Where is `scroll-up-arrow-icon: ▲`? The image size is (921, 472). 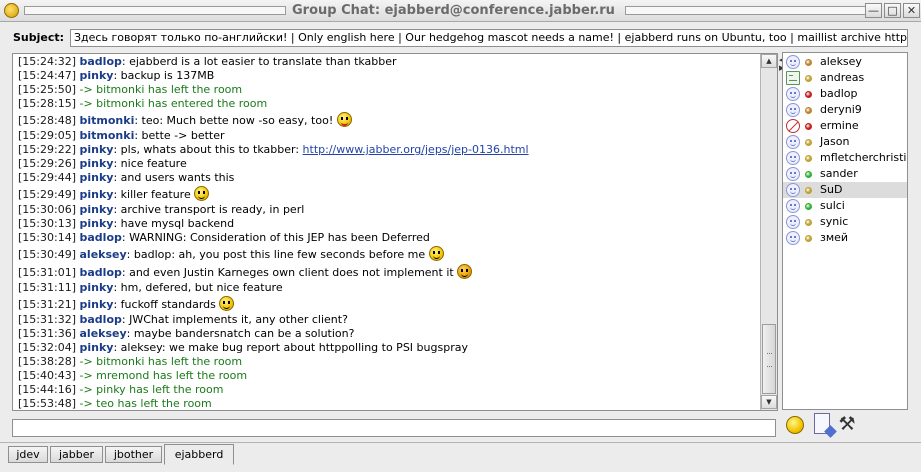
scroll-up-arrow-icon: ▲ is located at coordinates (769, 61).